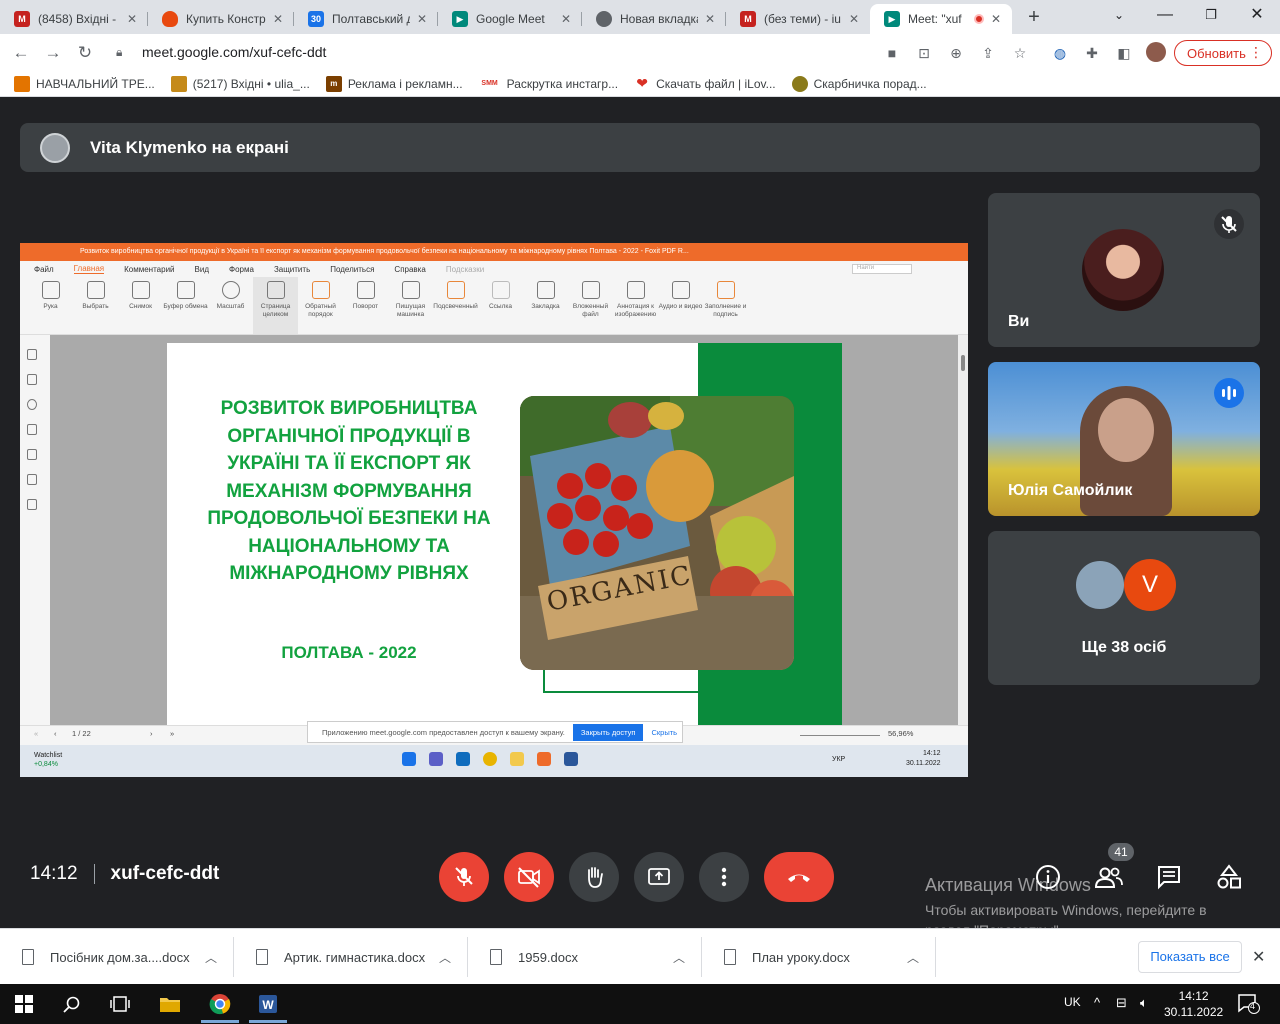  I want to click on first-page-icon: «, so click(36, 733).